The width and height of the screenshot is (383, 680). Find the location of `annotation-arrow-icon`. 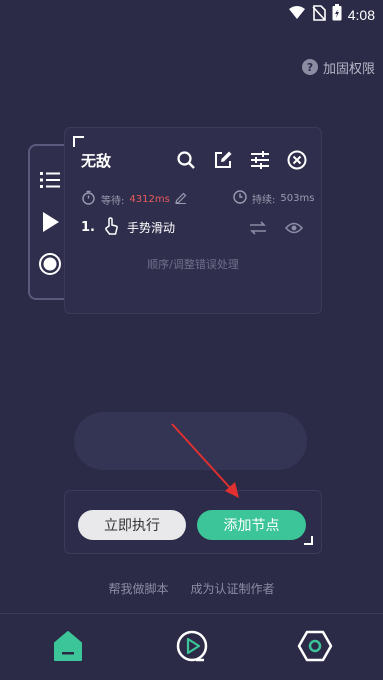

annotation-arrow-icon is located at coordinates (205, 460).